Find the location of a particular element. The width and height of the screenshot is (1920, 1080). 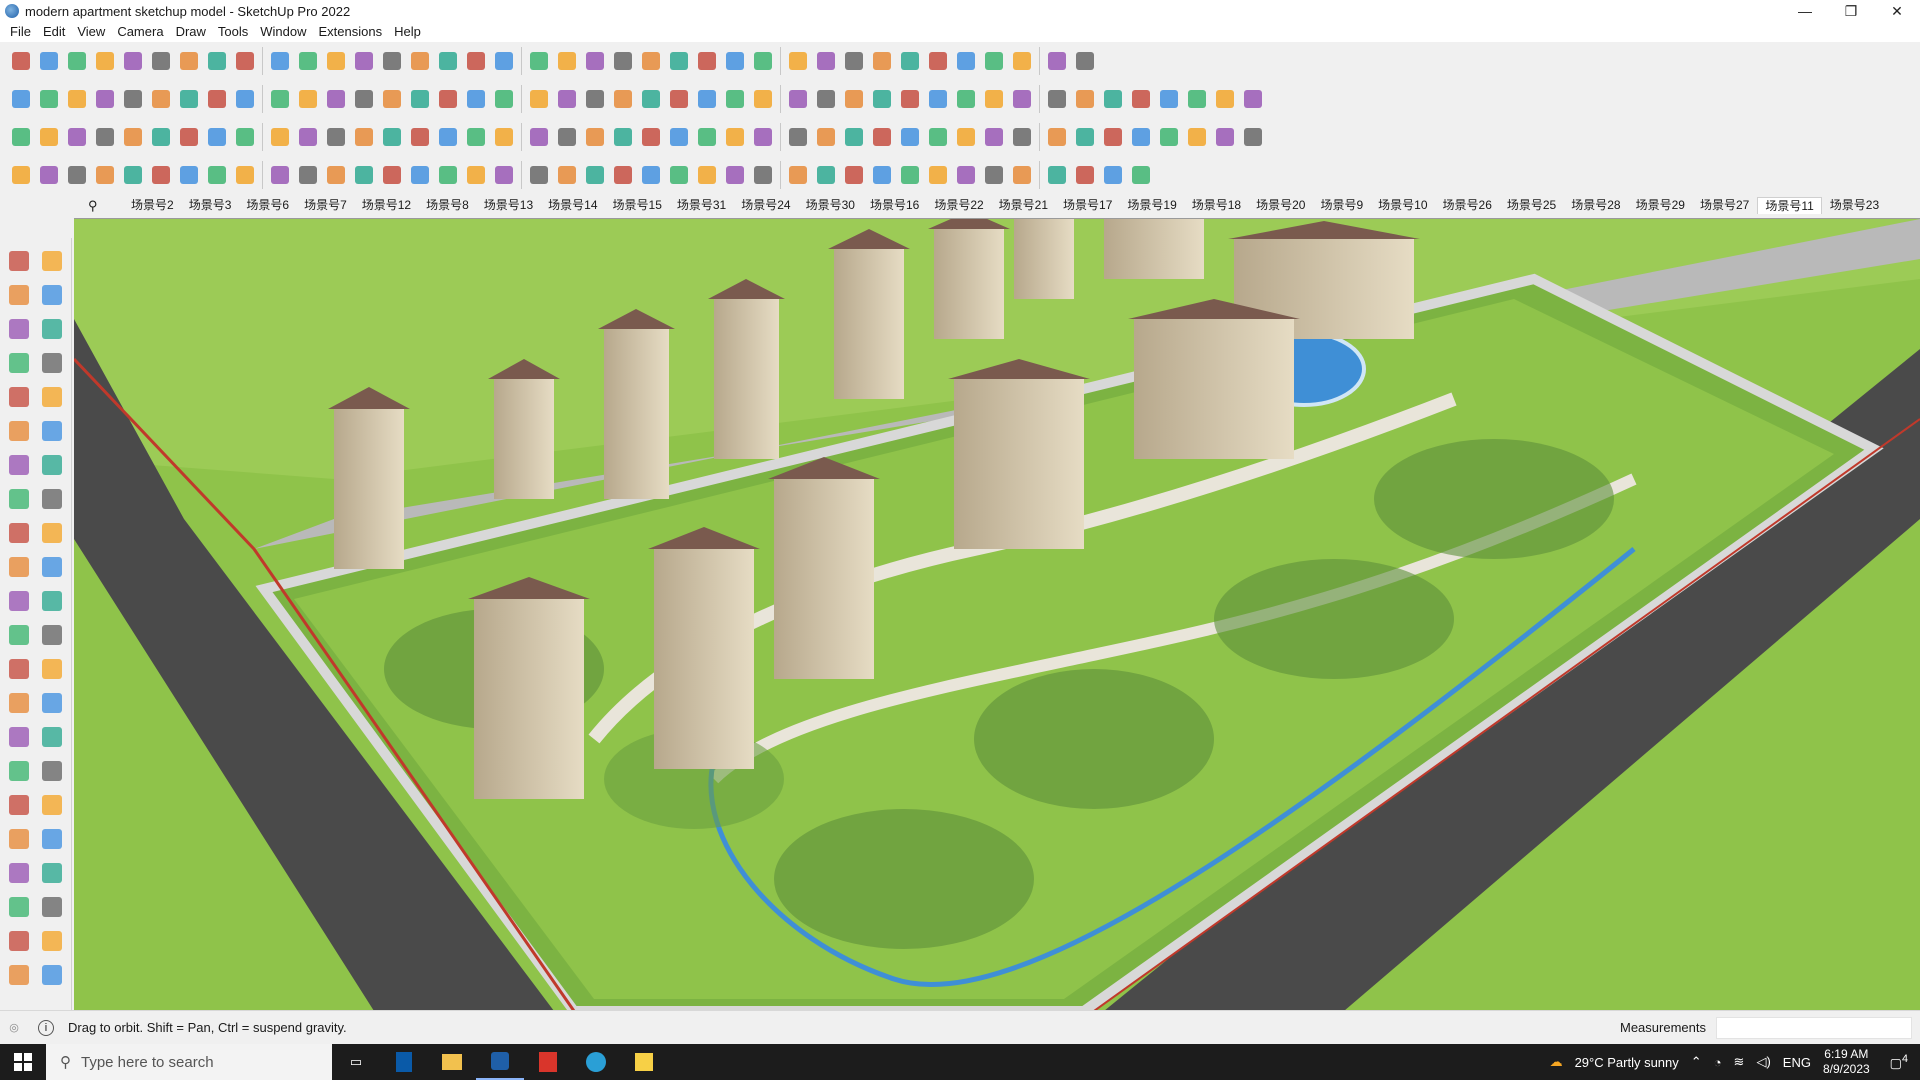

menu-window: Window is located at coordinates (283, 32).